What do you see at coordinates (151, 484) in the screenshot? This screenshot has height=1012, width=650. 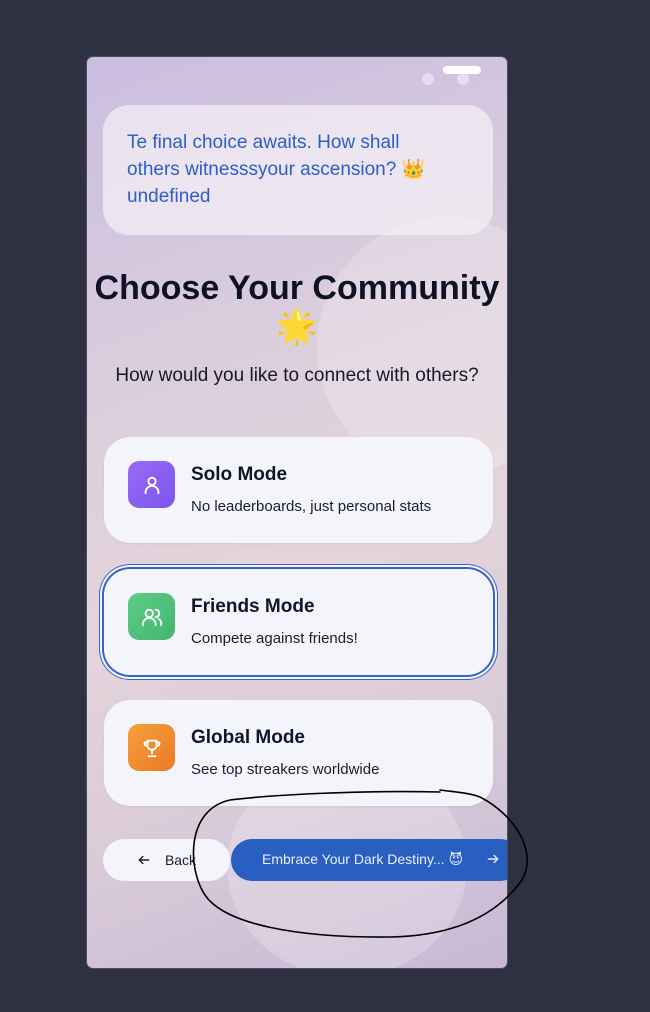 I see `person-icon` at bounding box center [151, 484].